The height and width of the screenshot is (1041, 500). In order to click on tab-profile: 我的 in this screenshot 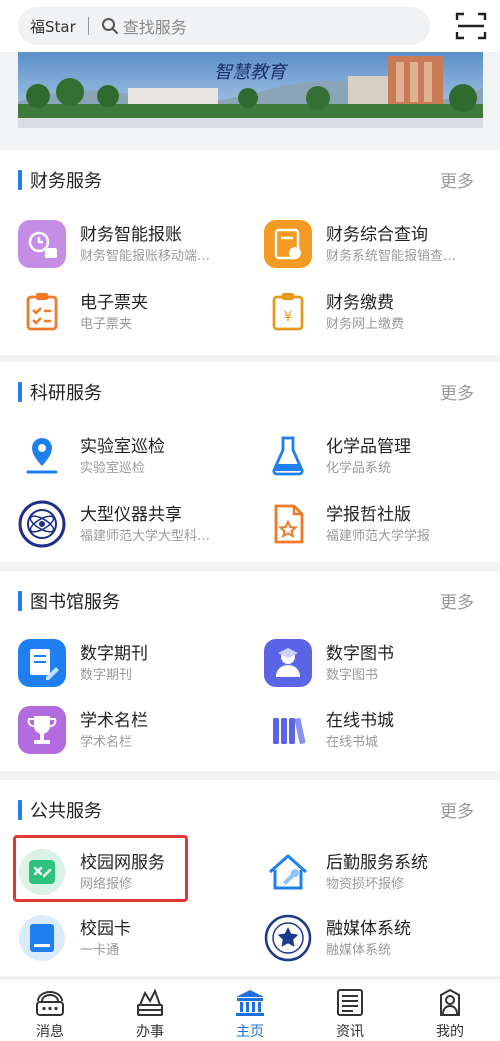, I will do `click(450, 1010)`.